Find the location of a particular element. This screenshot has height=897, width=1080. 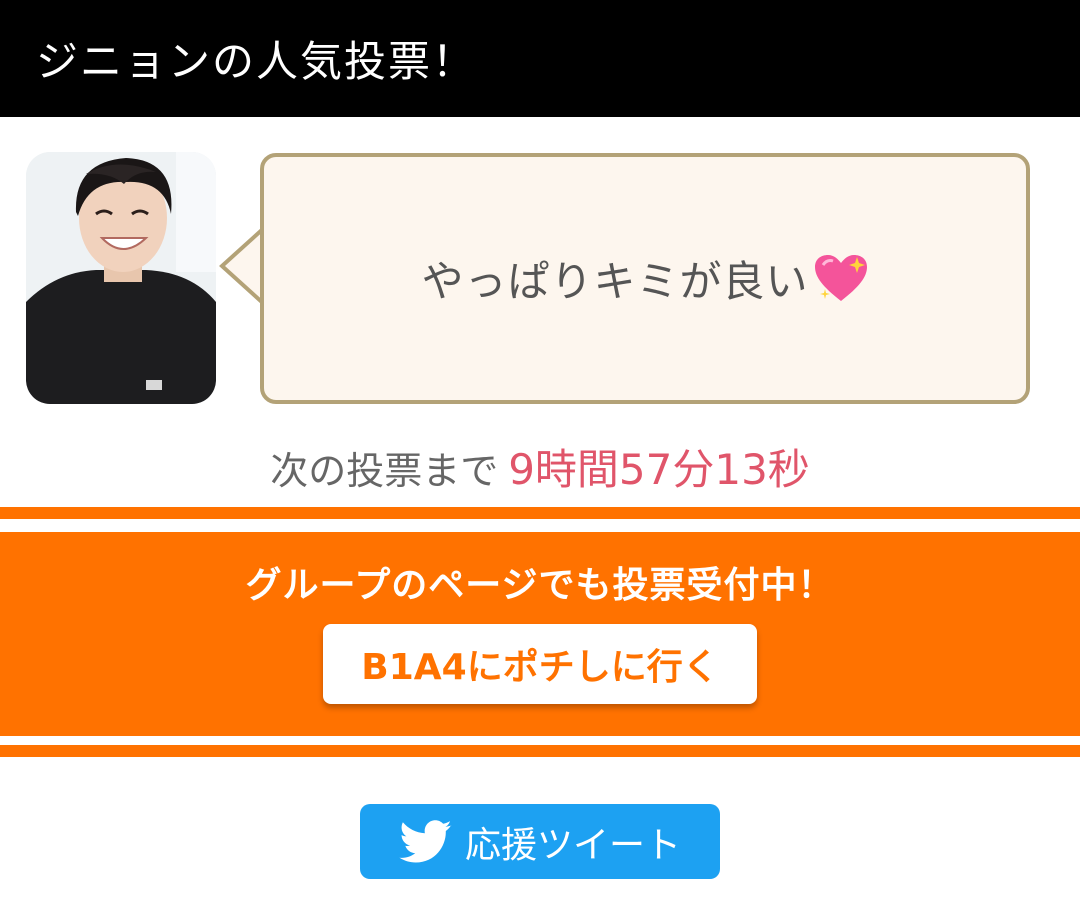

tweet-button-label: 応援ツイート is located at coordinates (572, 845).